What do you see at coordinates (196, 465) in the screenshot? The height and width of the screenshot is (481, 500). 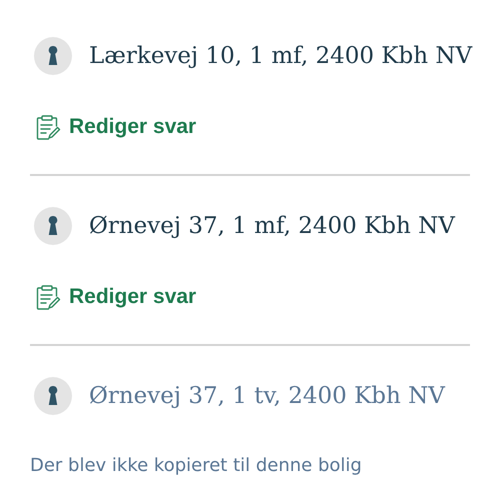 I see `status-message: Der blev ikke kopieret til denne bolig` at bounding box center [196, 465].